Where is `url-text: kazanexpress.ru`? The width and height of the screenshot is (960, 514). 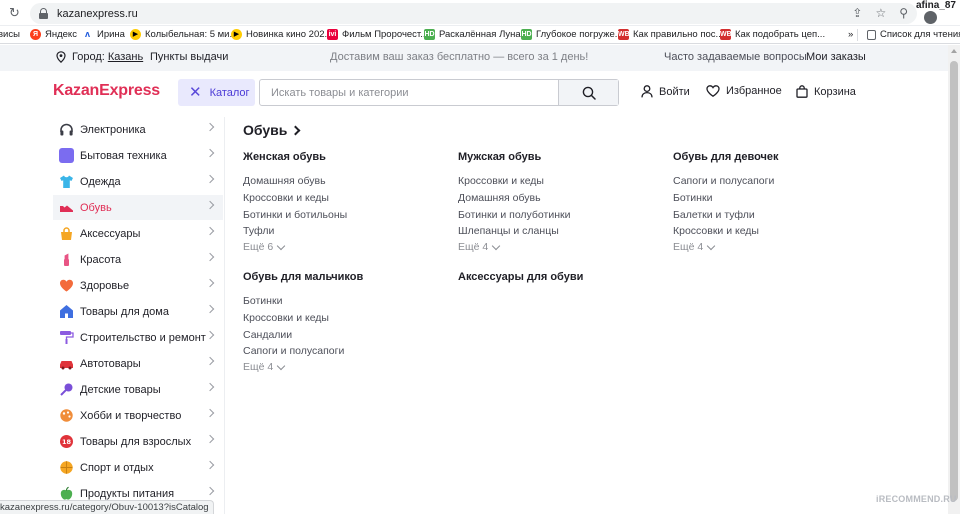 url-text: kazanexpress.ru is located at coordinates (97, 14).